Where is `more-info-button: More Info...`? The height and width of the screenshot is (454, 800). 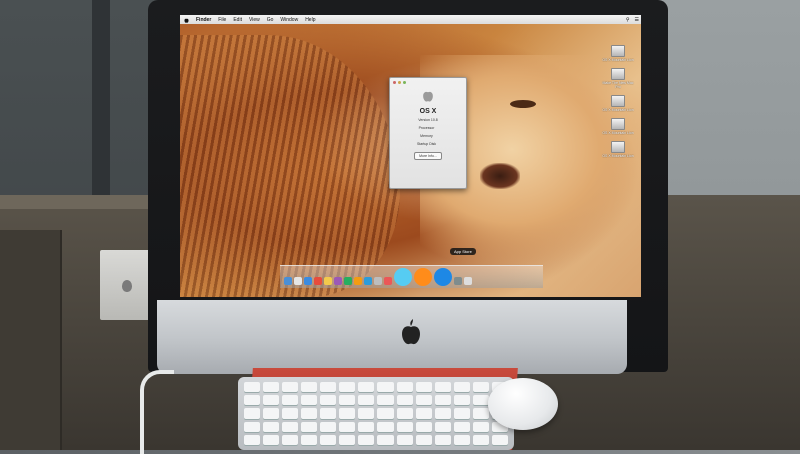
more-info-button: More Info... is located at coordinates (428, 156).